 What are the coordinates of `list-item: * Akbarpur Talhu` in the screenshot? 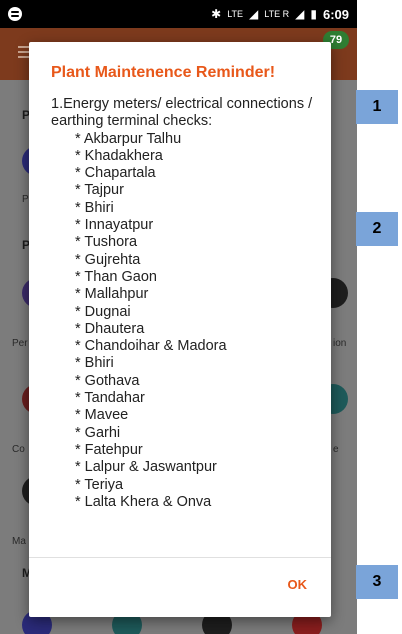 It's located at (128, 138).